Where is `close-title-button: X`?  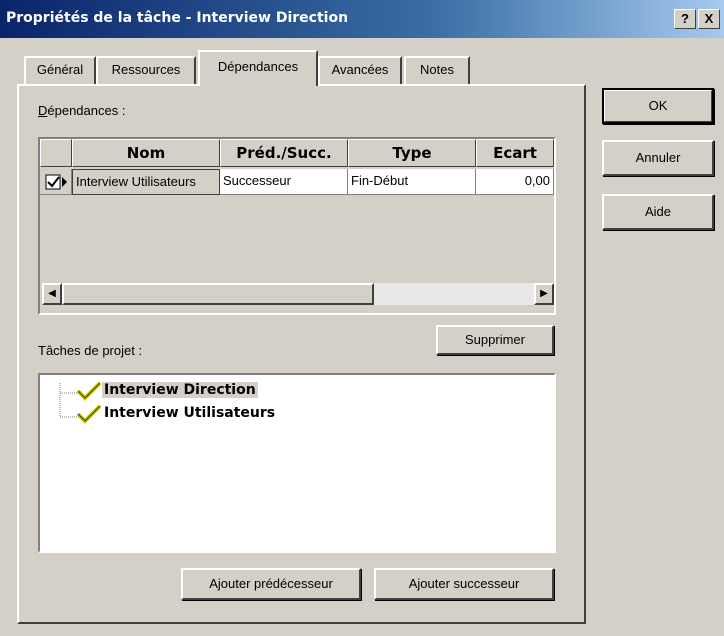
close-title-button: X is located at coordinates (709, 19).